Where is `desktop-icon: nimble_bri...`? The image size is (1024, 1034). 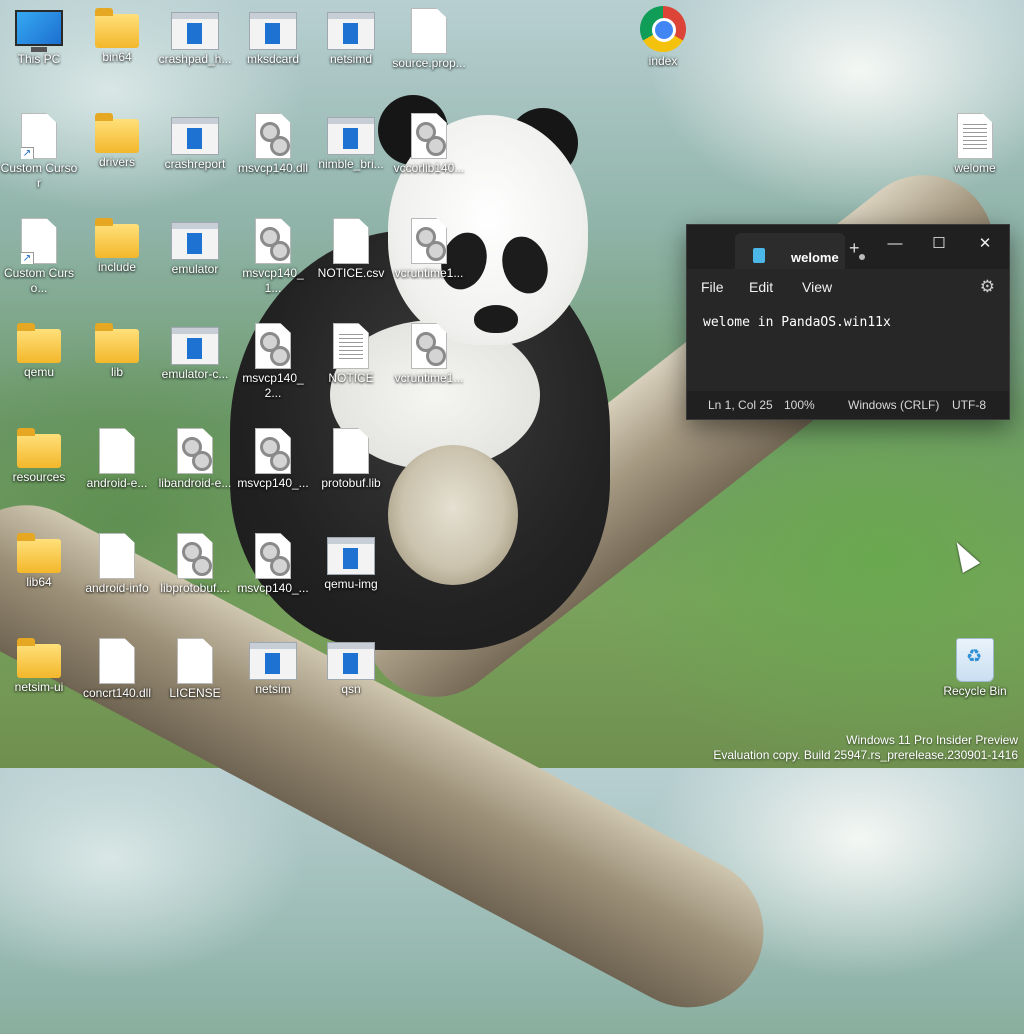 desktop-icon: nimble_bri... is located at coordinates (351, 138).